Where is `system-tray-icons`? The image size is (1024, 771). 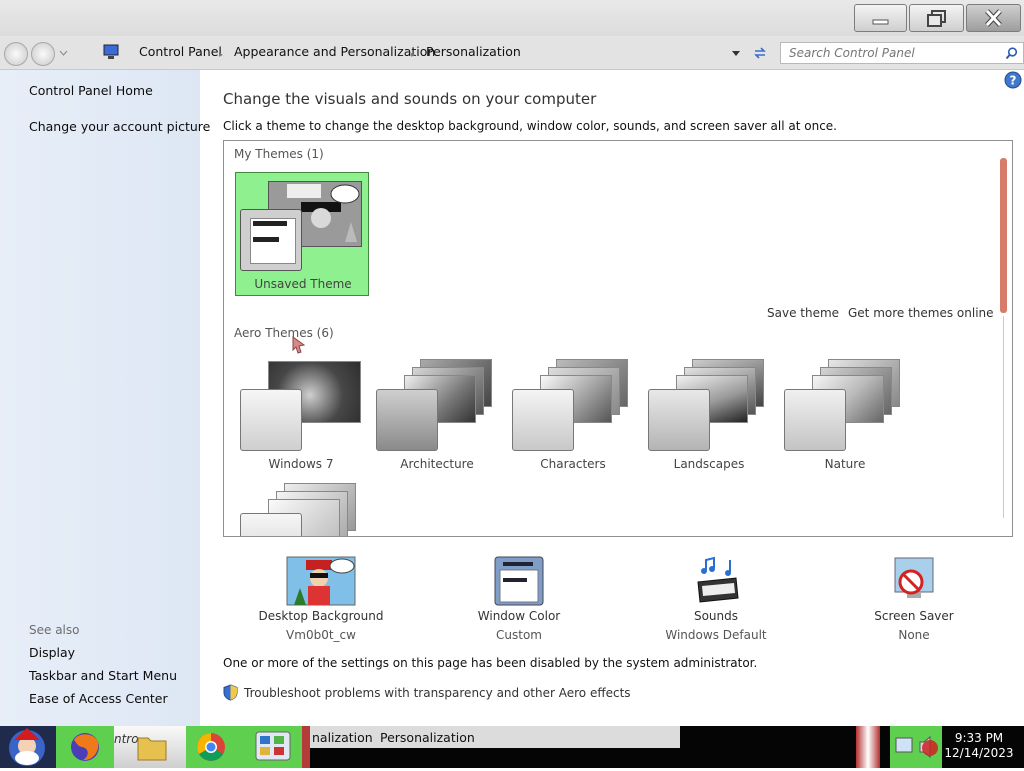 system-tray-icons is located at coordinates (916, 747).